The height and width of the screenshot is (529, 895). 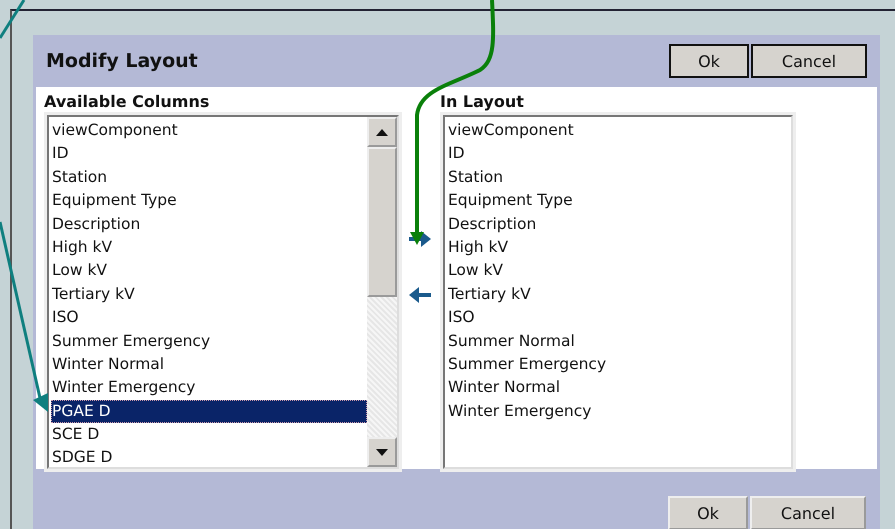 I want to click on scroll-down-button, so click(x=382, y=452).